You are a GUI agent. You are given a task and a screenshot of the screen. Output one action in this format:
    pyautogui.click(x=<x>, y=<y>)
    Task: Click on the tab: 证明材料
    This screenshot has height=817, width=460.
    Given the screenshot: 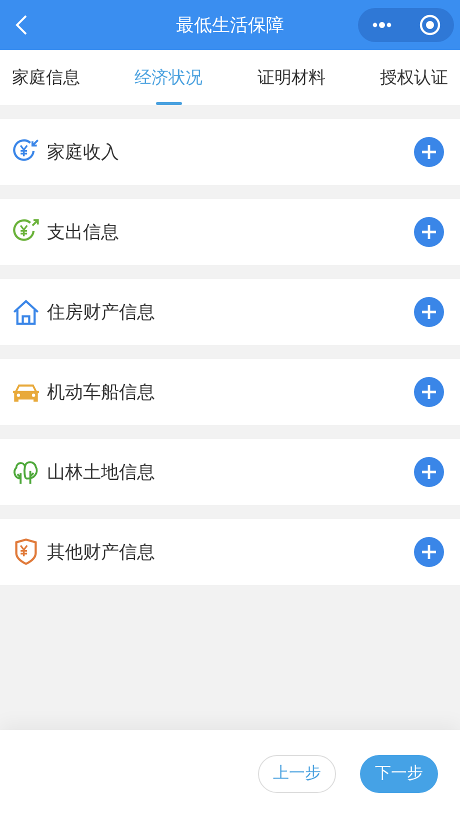 What is the action you would take?
    pyautogui.click(x=291, y=77)
    